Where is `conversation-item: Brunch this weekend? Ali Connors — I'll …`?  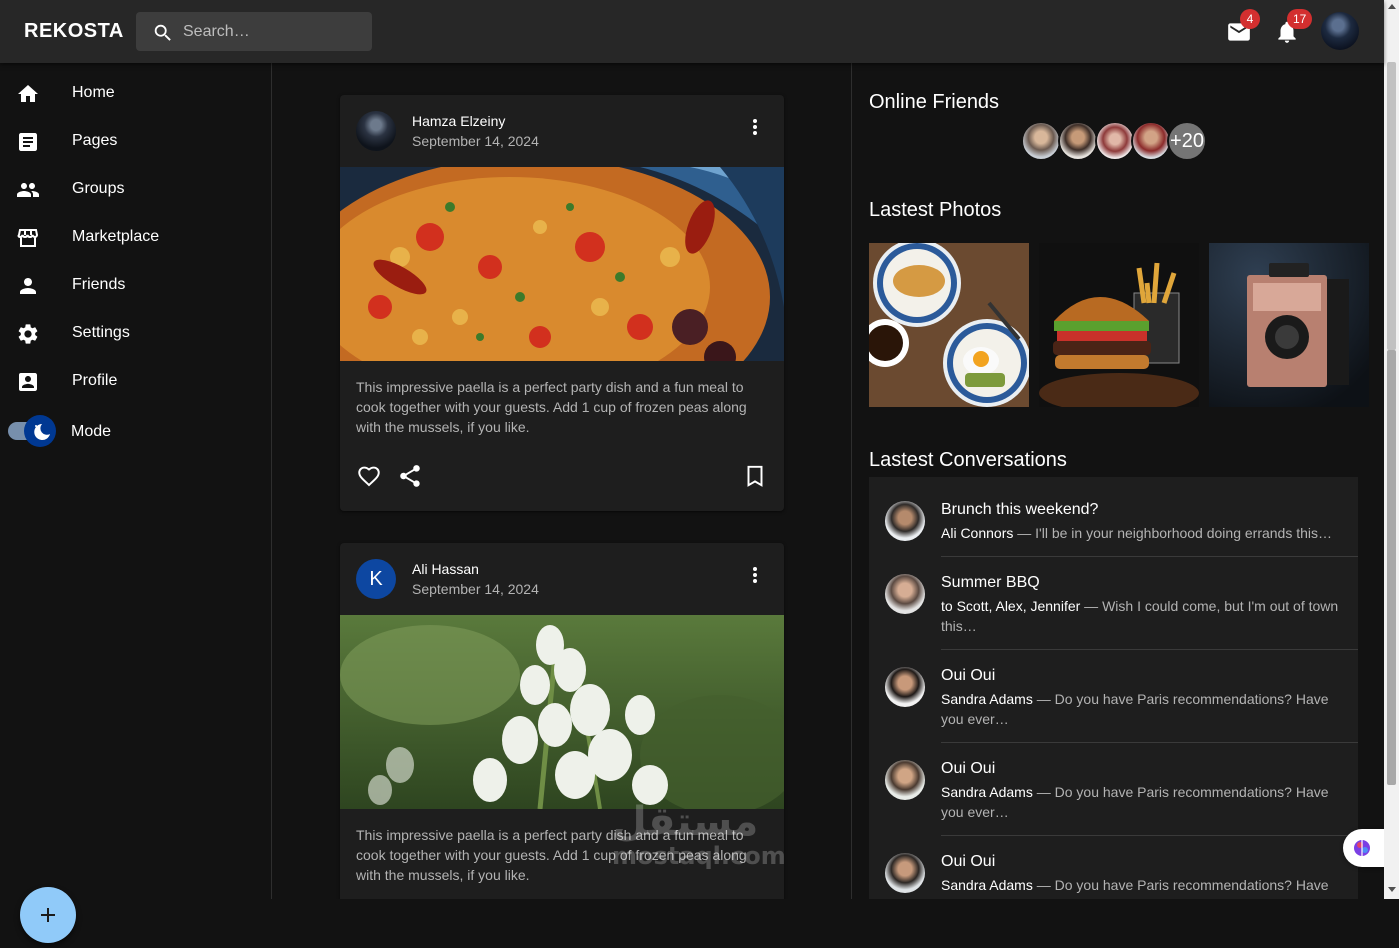 conversation-item: Brunch this weekend? Ali Connors — I'll … is located at coordinates (1113, 517).